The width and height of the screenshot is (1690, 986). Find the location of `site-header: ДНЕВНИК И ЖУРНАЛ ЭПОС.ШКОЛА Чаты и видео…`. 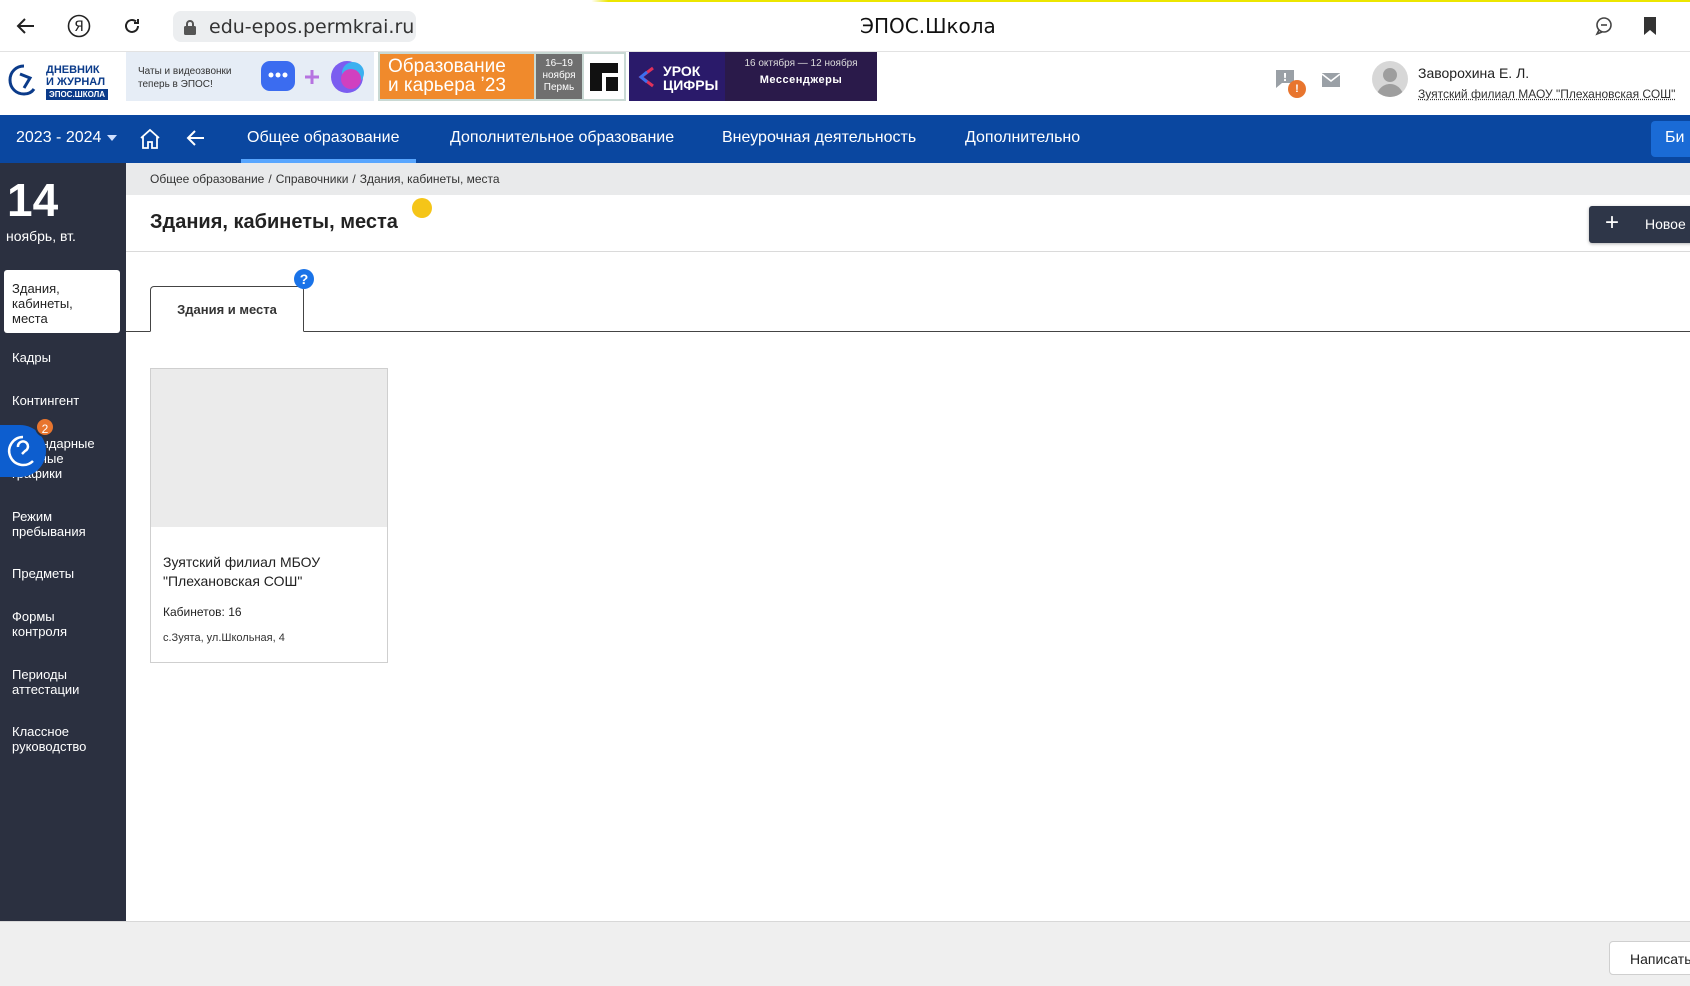

site-header: ДНЕВНИК И ЖУРНАЛ ЭПОС.ШКОЛА Чаты и видео… is located at coordinates (845, 83).